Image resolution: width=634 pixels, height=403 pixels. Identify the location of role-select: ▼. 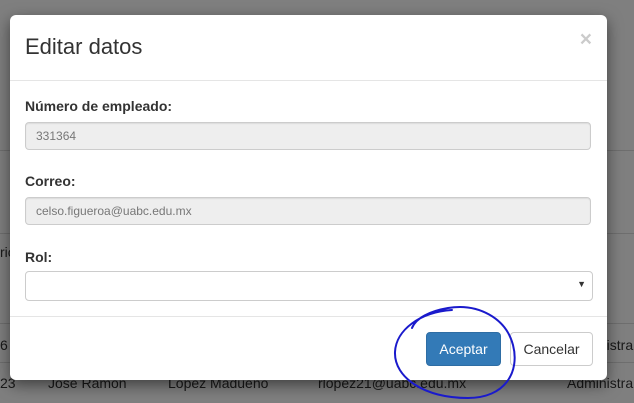
(309, 286).